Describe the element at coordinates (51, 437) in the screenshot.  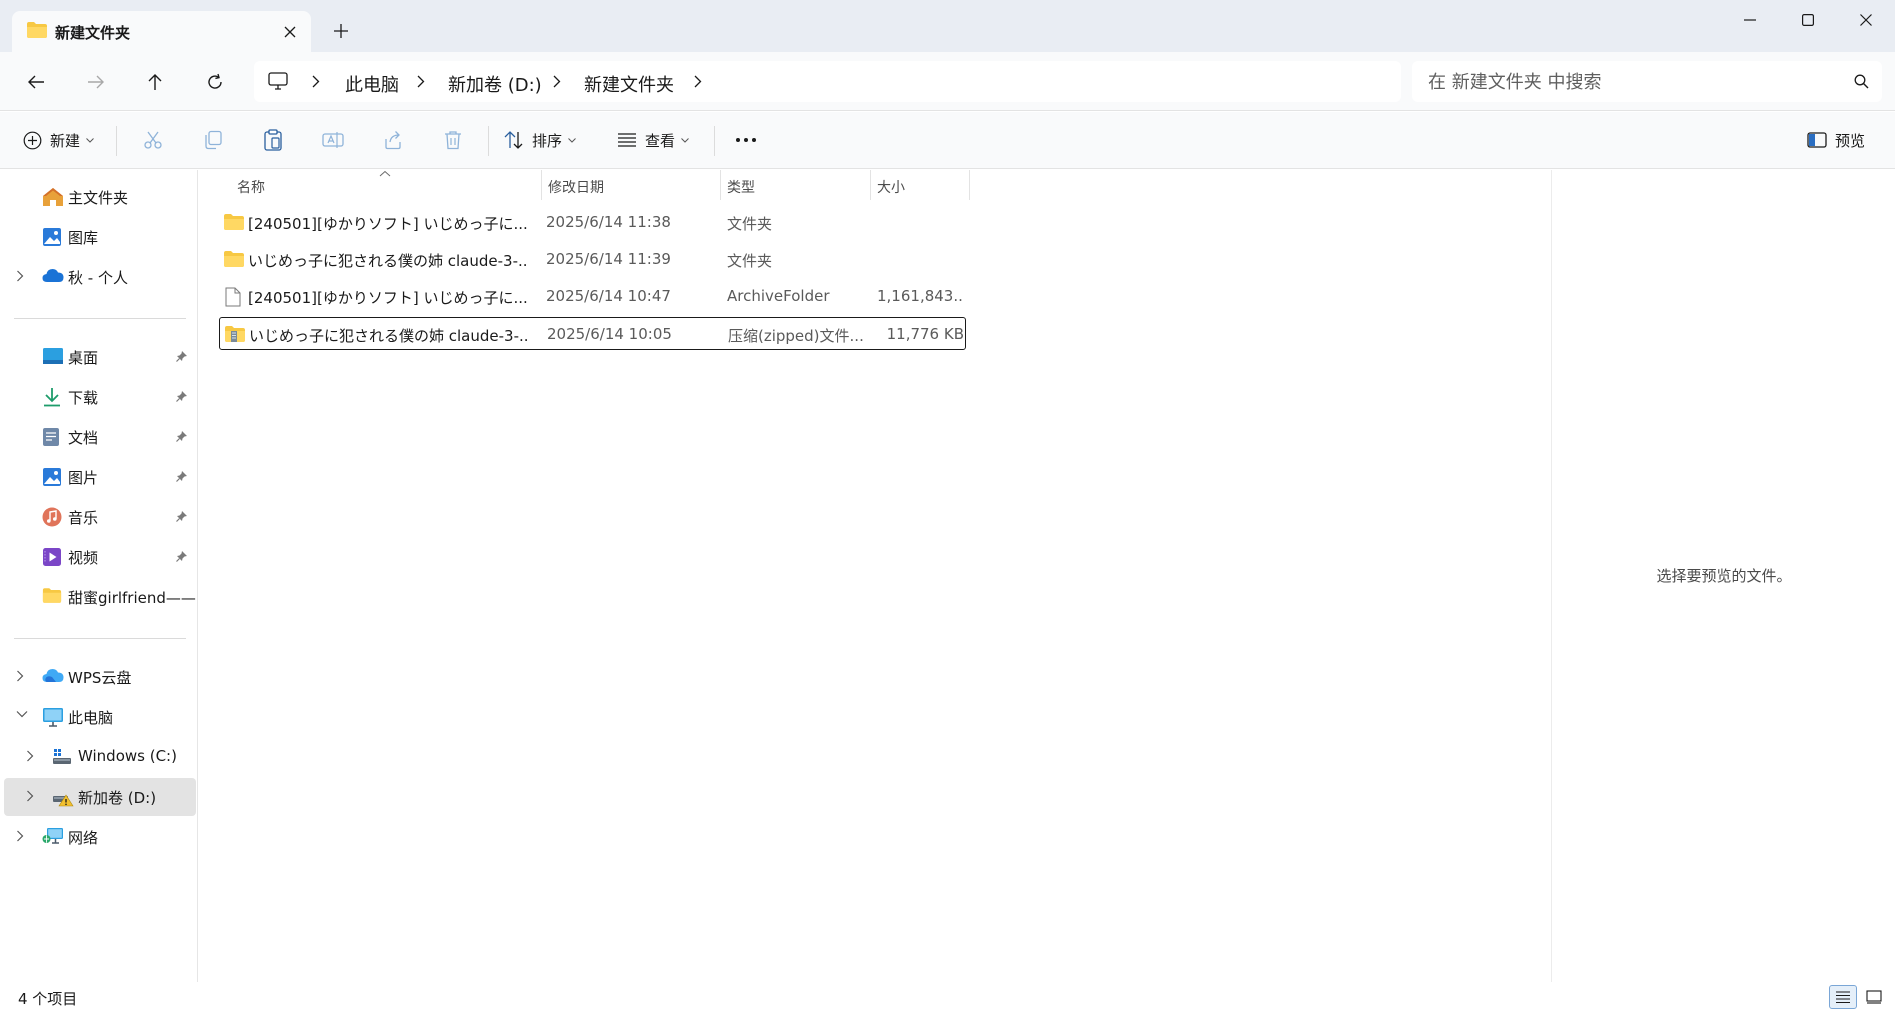
I see `documents-icon` at that location.